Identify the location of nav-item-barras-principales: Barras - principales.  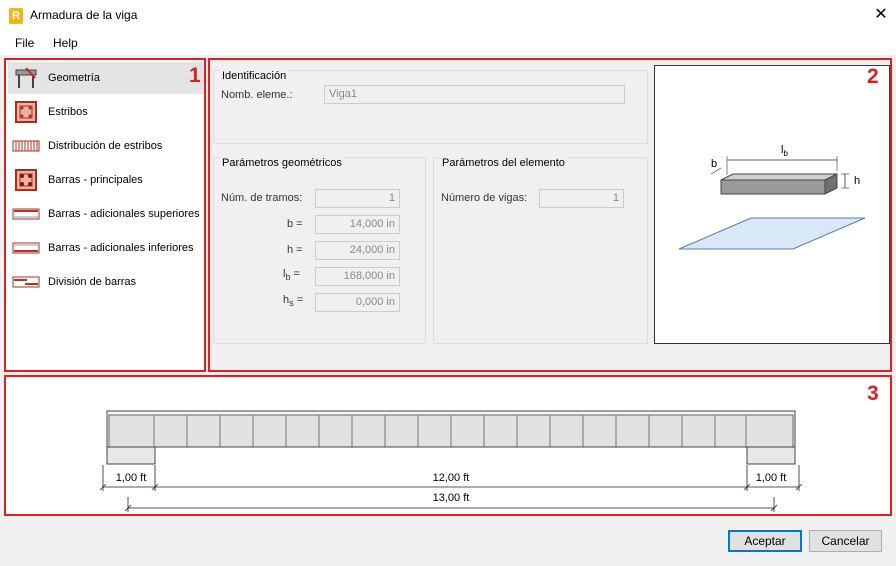
(106, 180).